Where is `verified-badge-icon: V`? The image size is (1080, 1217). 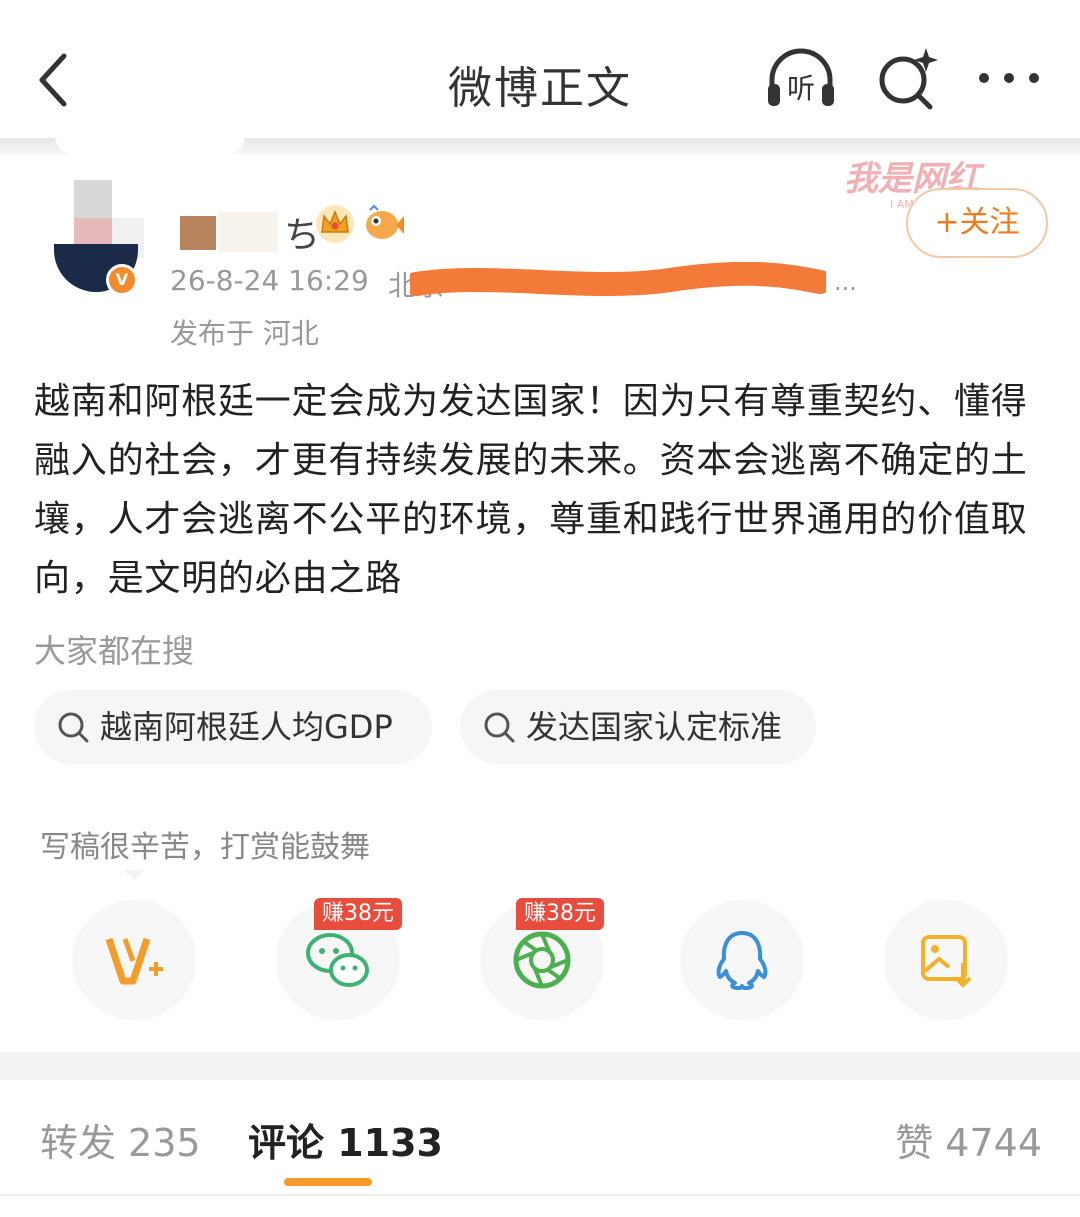 verified-badge-icon: V is located at coordinates (122, 280).